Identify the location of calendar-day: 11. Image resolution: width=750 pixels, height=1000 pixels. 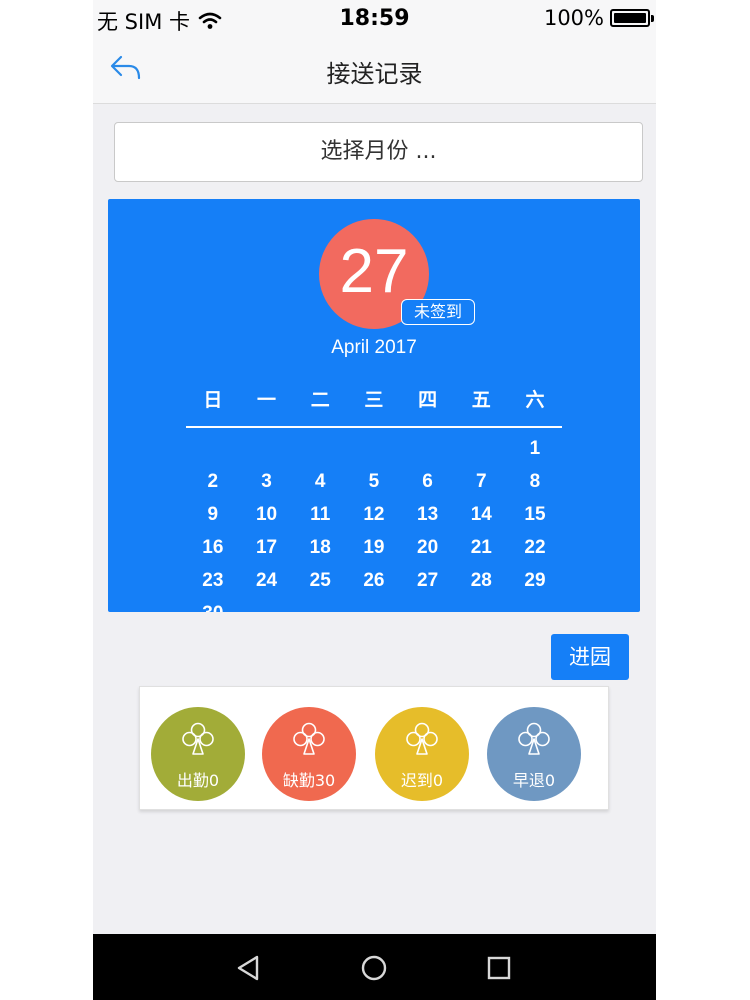
(320, 514).